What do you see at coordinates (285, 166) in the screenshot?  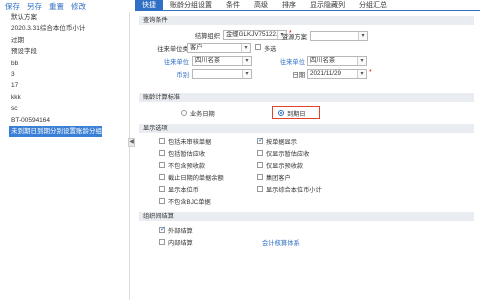 I see `checkbox-label: 仅显示预收款` at bounding box center [285, 166].